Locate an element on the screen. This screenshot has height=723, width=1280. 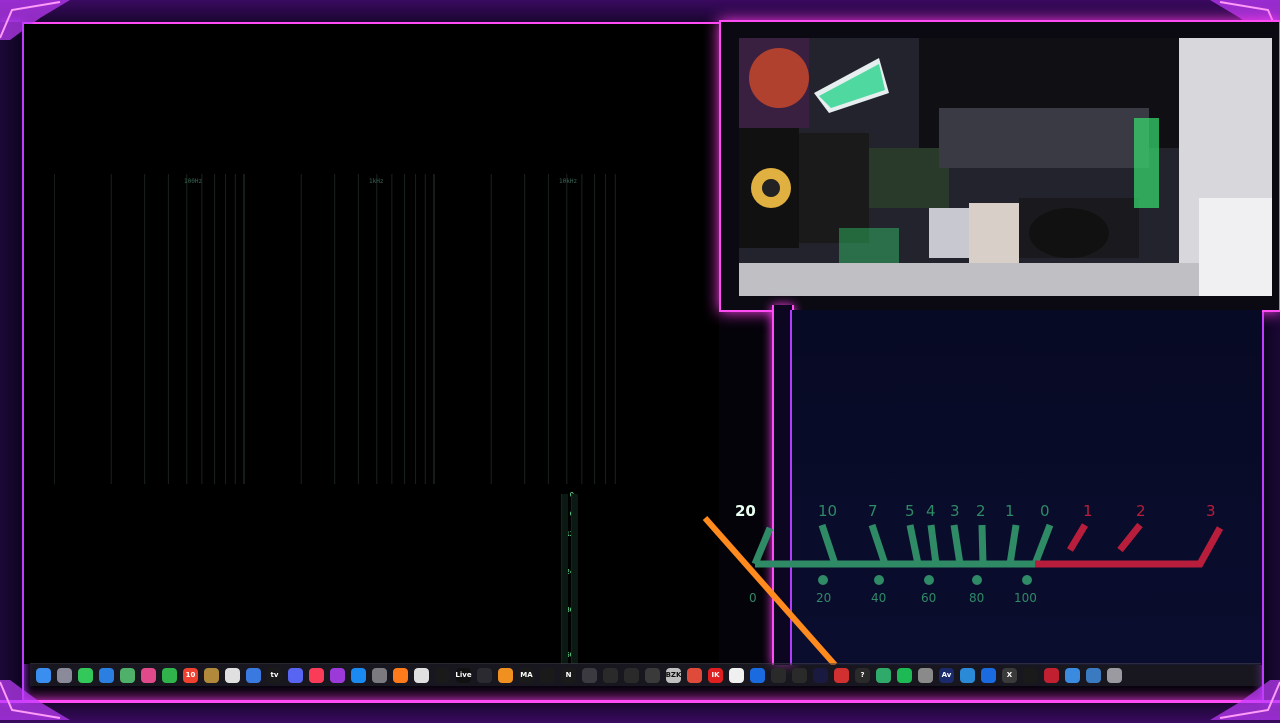
db-tick: 6 is located at coordinates (559, 514).